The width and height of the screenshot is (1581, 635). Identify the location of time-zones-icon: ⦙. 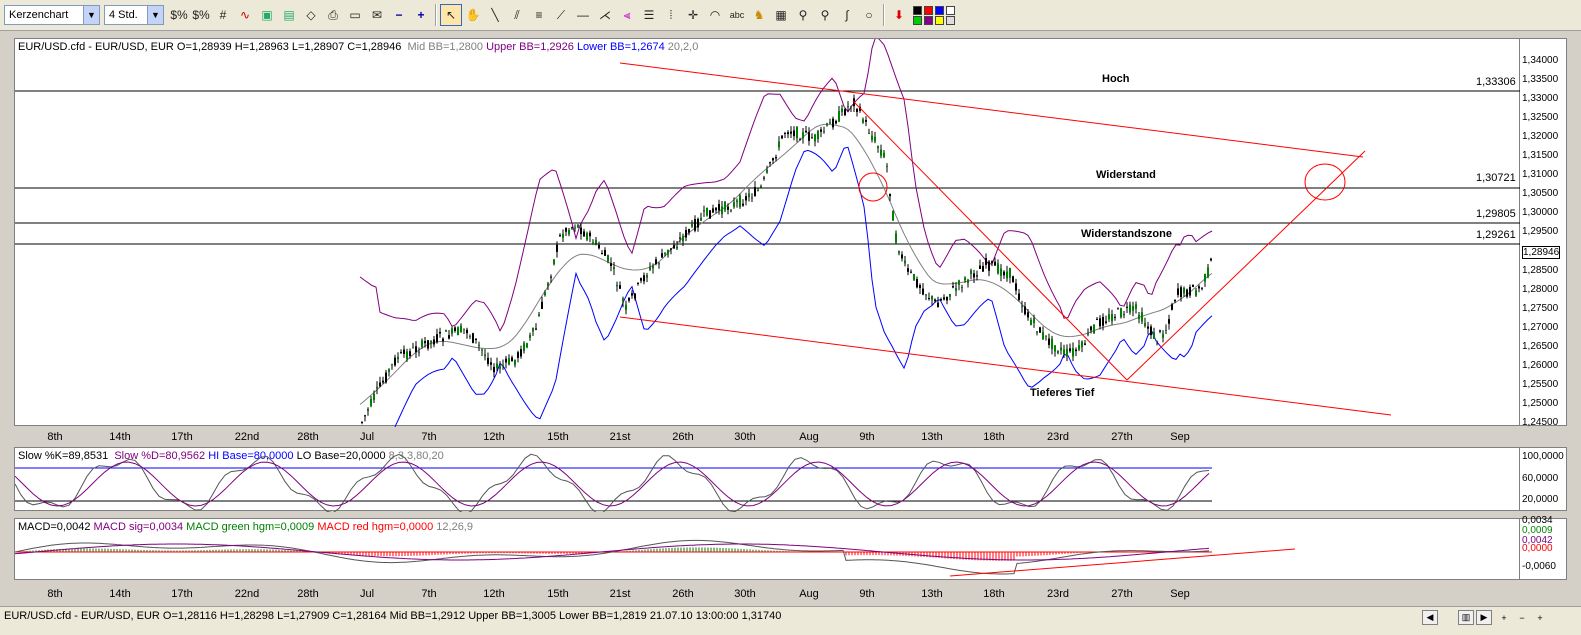
(671, 15).